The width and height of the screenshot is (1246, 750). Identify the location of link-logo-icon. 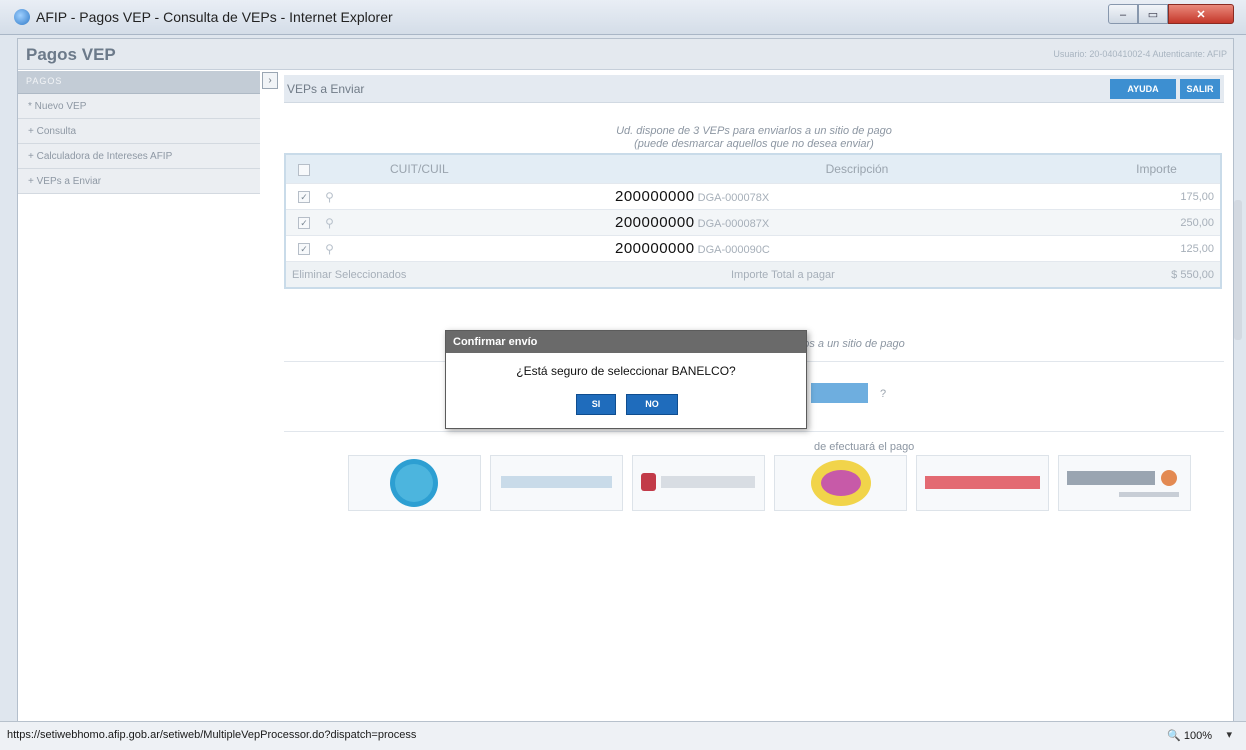
(414, 483).